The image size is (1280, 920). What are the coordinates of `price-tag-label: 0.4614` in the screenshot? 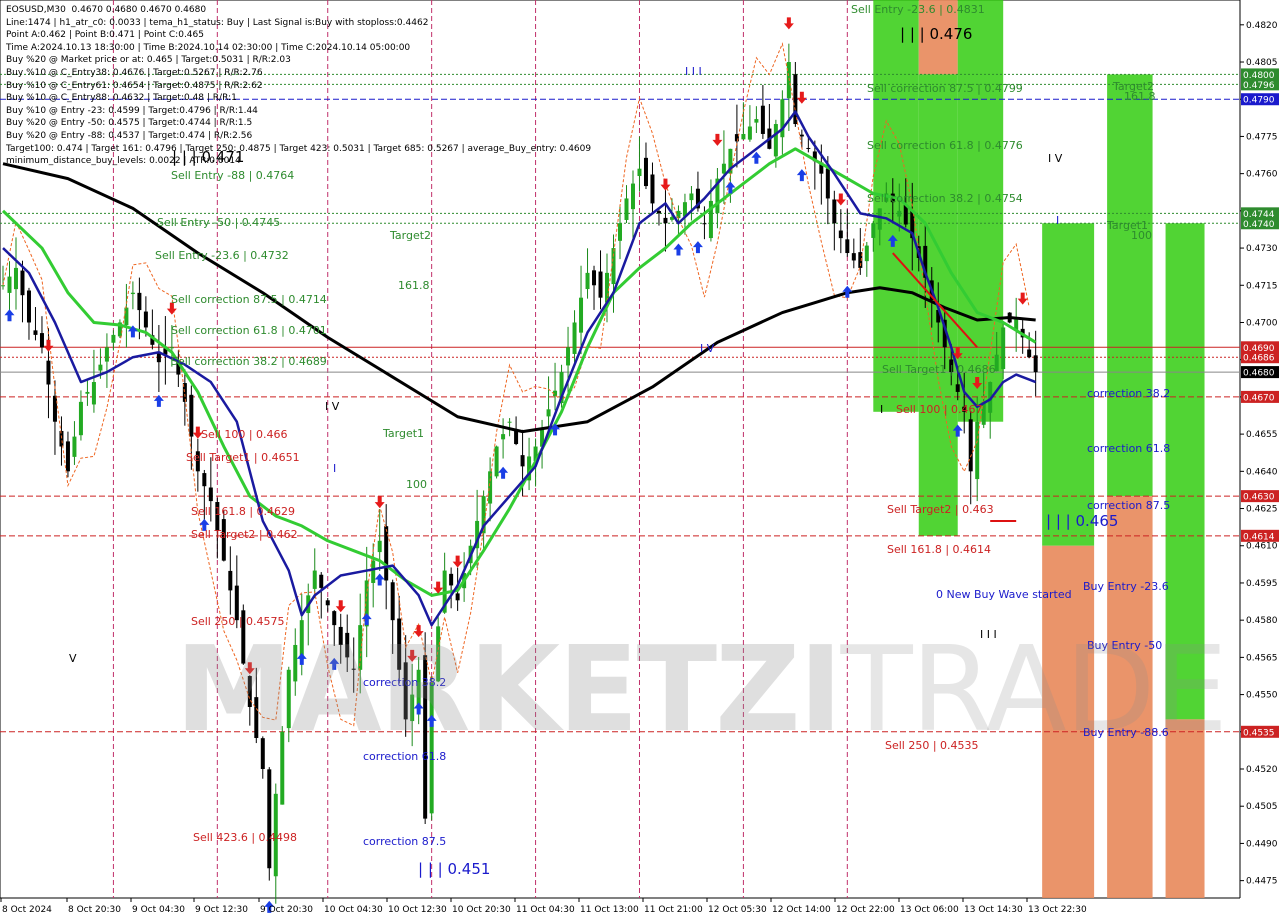 It's located at (1259, 537).